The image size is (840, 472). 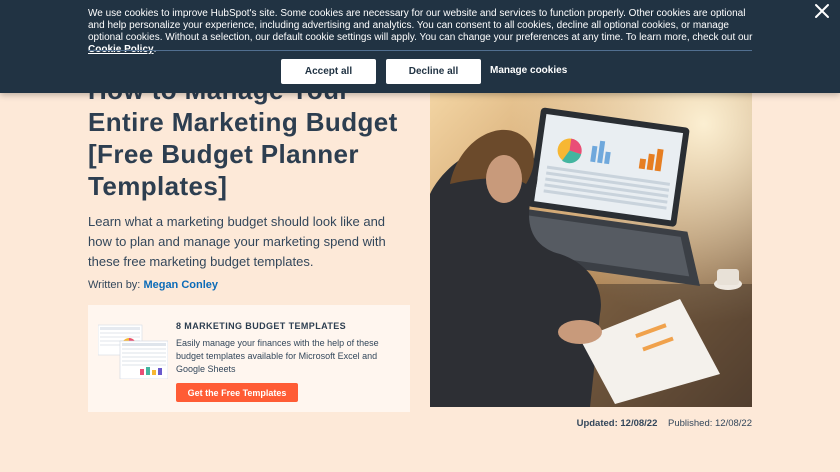 I want to click on author-link: Megan Conley, so click(x=180, y=285).